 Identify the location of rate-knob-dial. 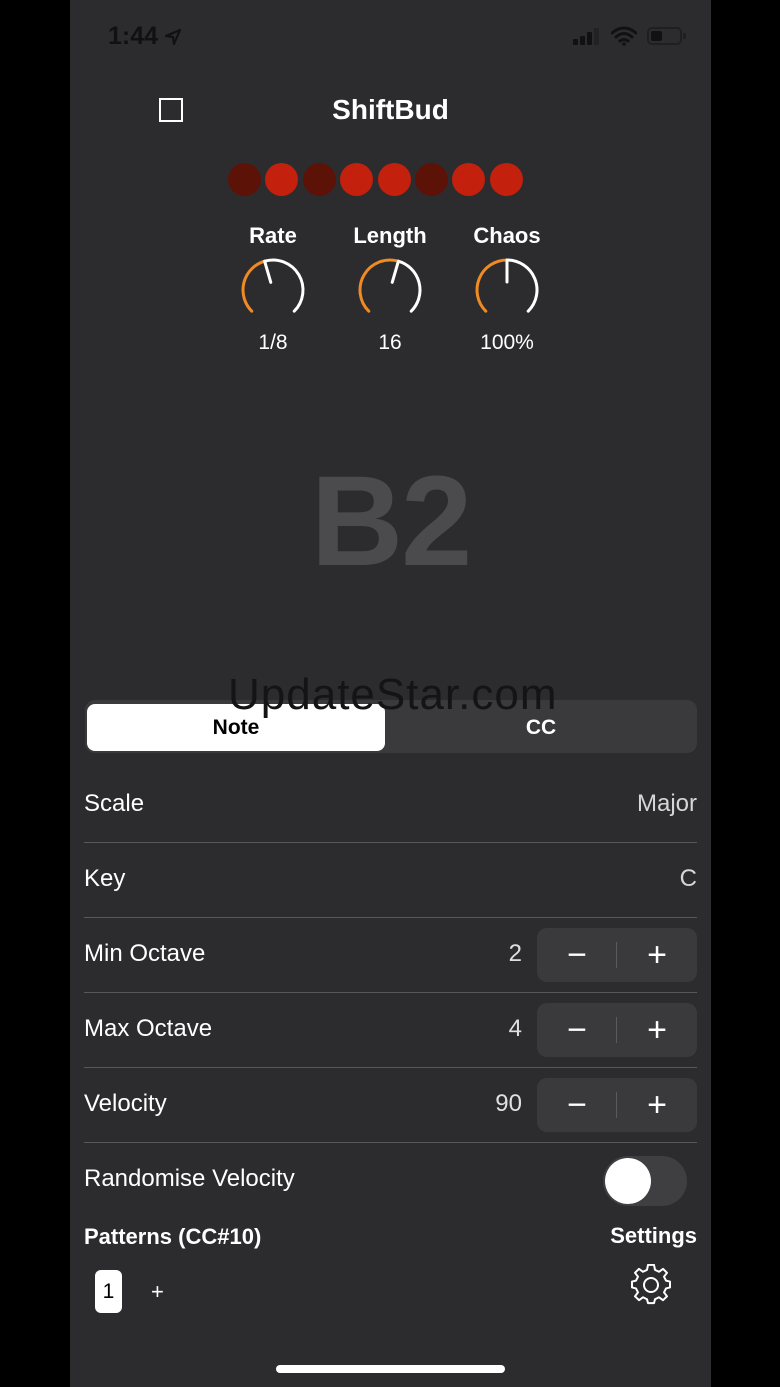
(273, 290).